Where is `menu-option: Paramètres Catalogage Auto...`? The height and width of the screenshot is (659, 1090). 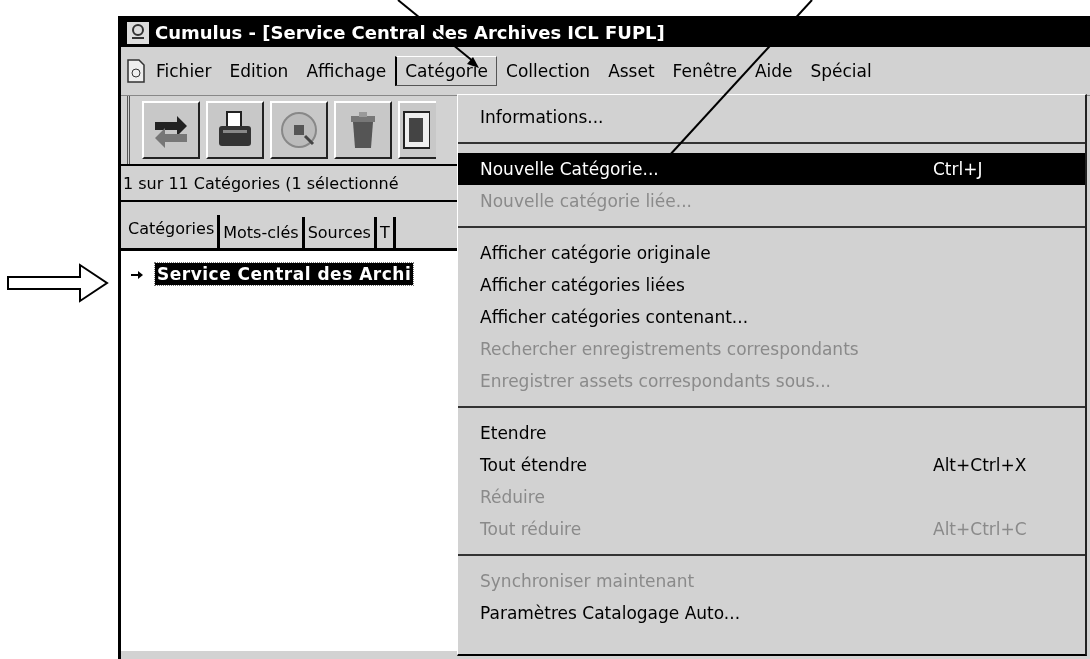 menu-option: Paramètres Catalogage Auto... is located at coordinates (771, 613).